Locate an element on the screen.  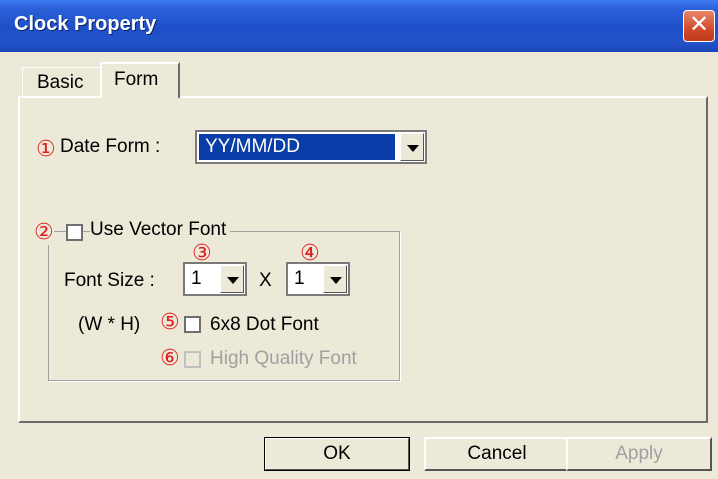
close-icon: ✕ is located at coordinates (699, 26).